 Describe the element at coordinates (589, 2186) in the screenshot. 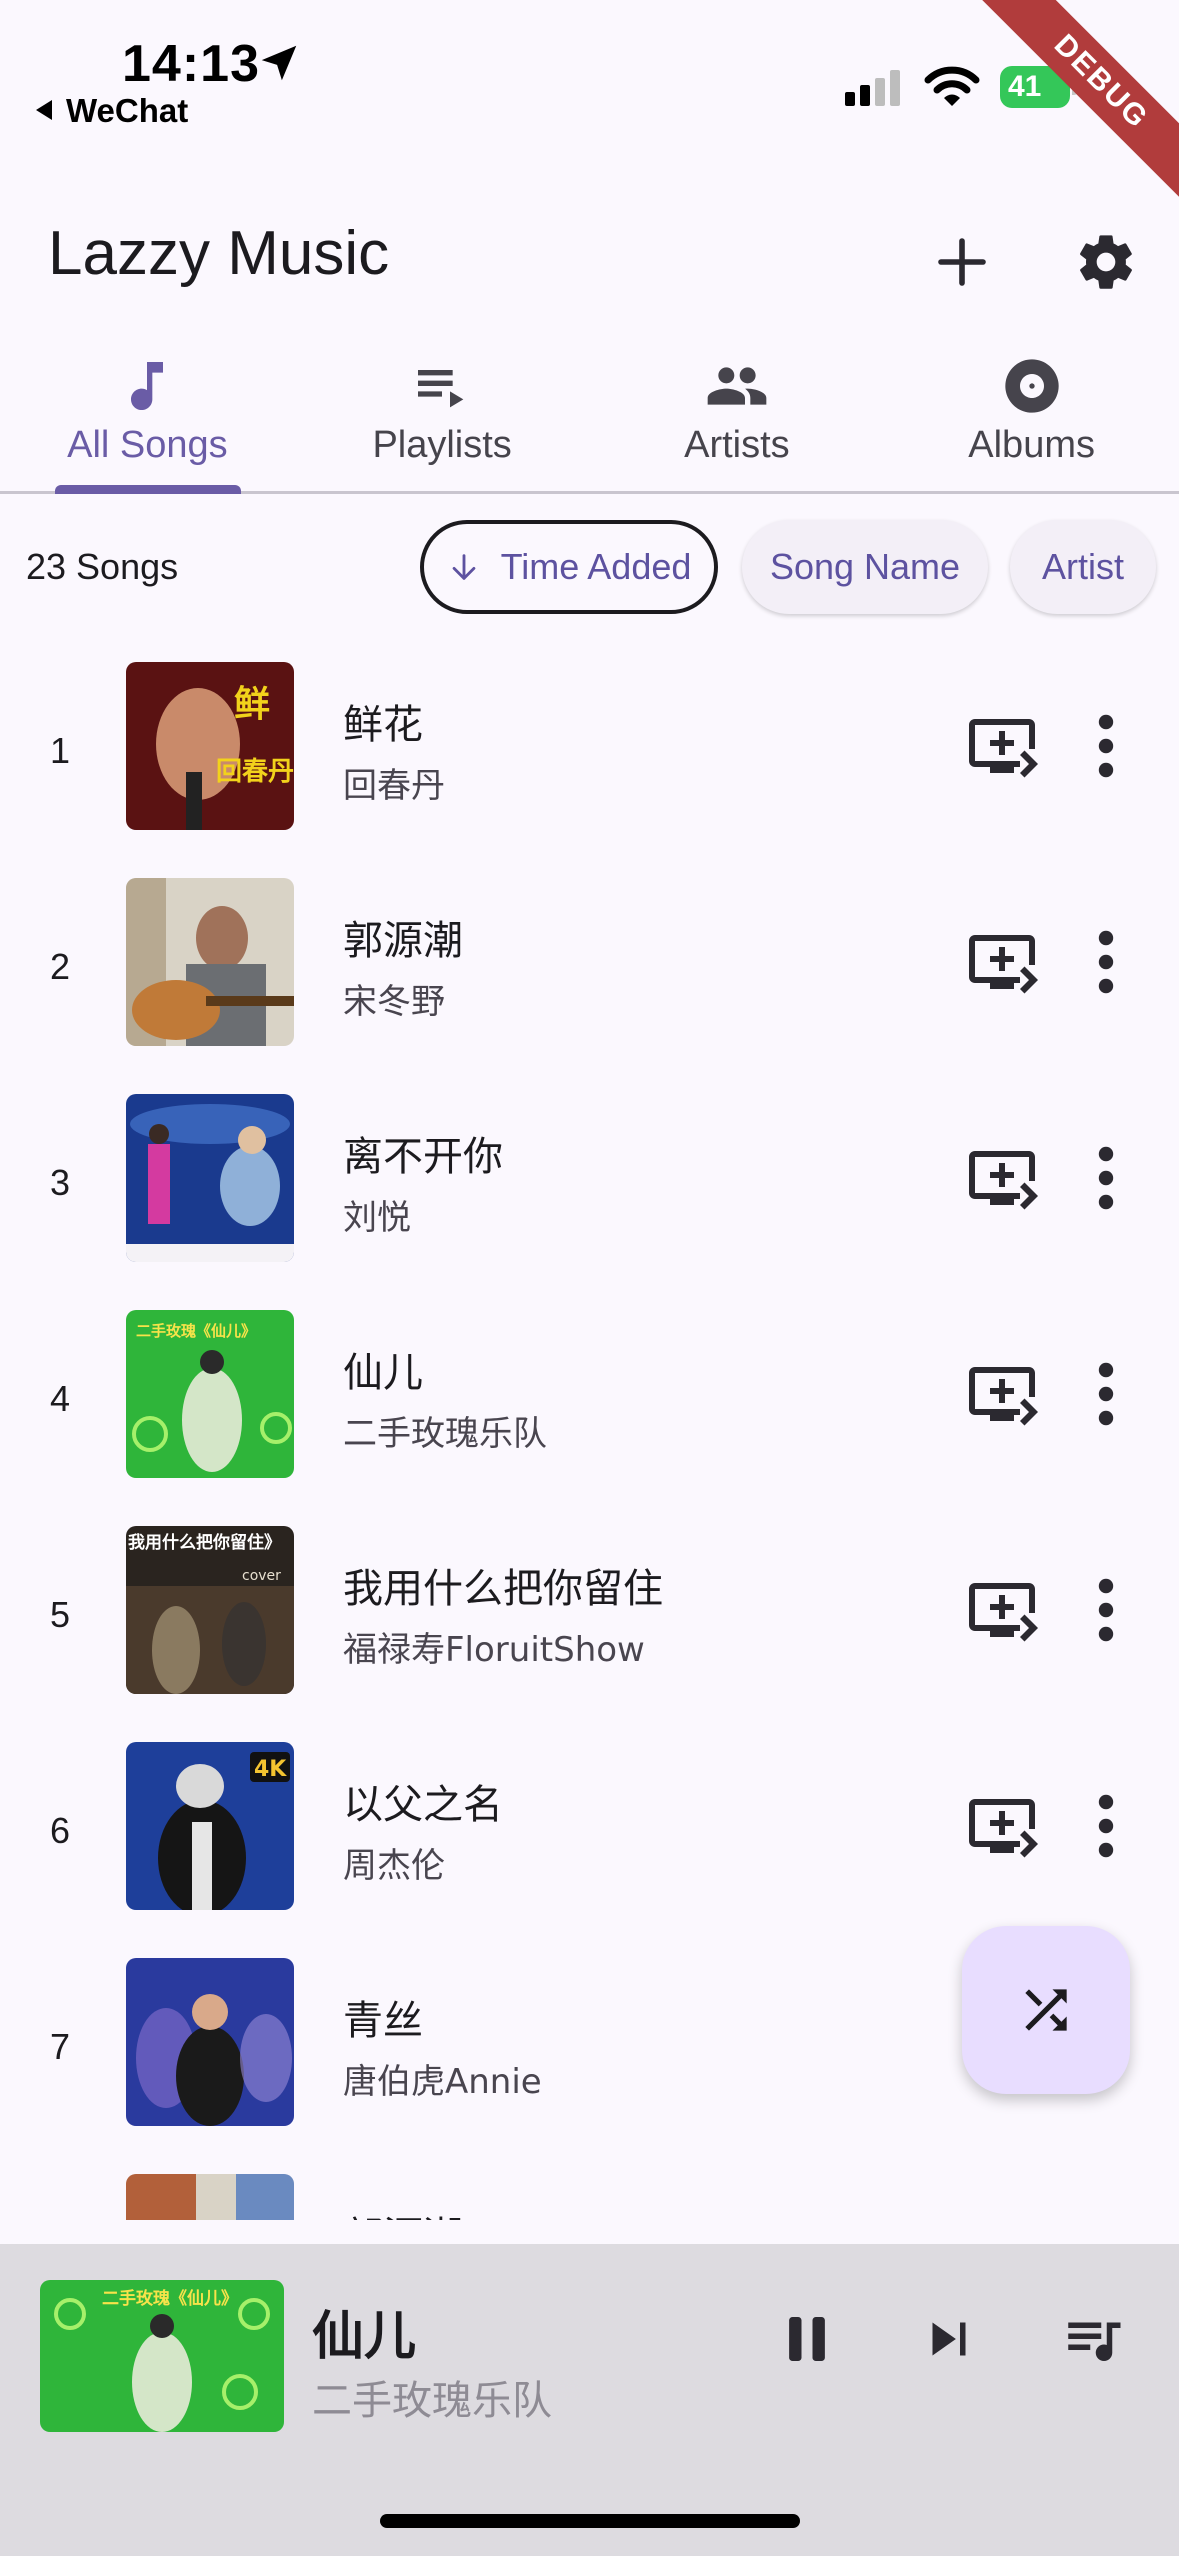

I see `song-row: 8 郭源潮` at that location.